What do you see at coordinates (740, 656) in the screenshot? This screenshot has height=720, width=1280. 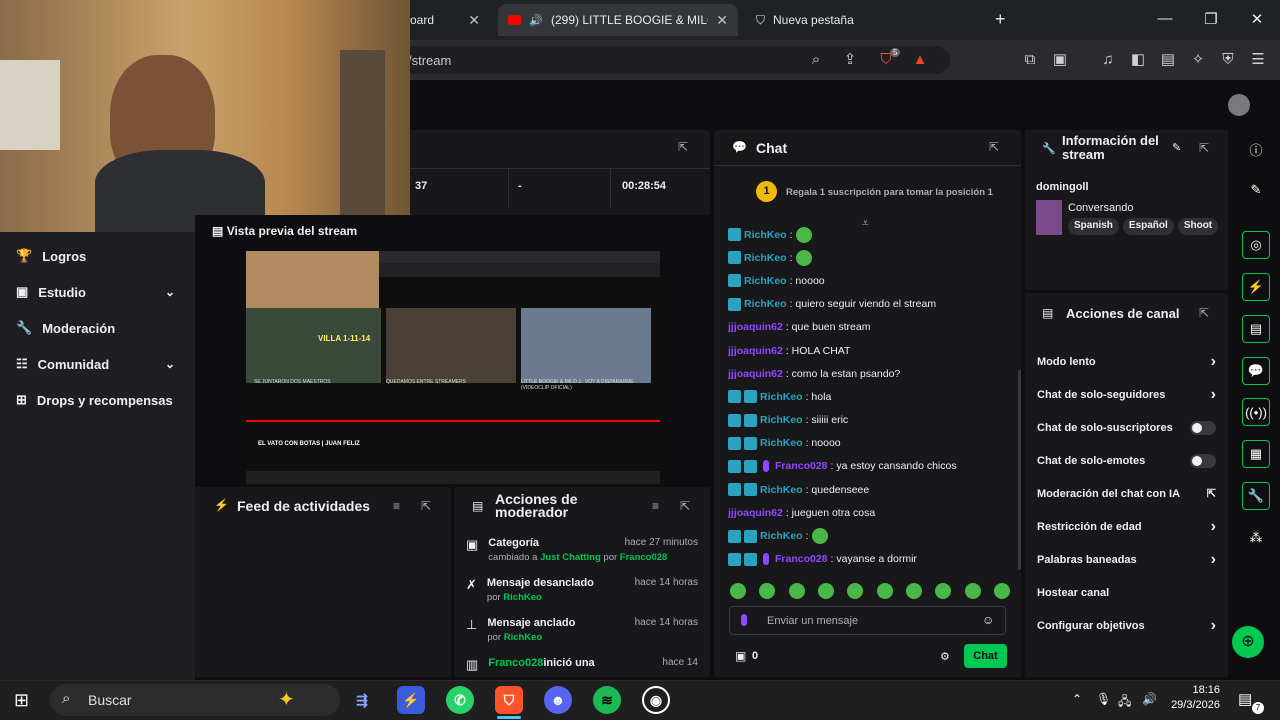 I see `points-icon: ▣` at bounding box center [740, 656].